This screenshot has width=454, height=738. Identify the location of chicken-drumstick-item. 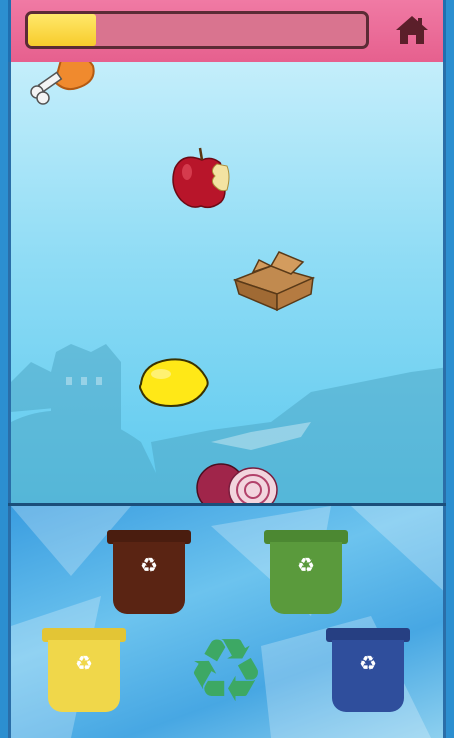
(61, 86).